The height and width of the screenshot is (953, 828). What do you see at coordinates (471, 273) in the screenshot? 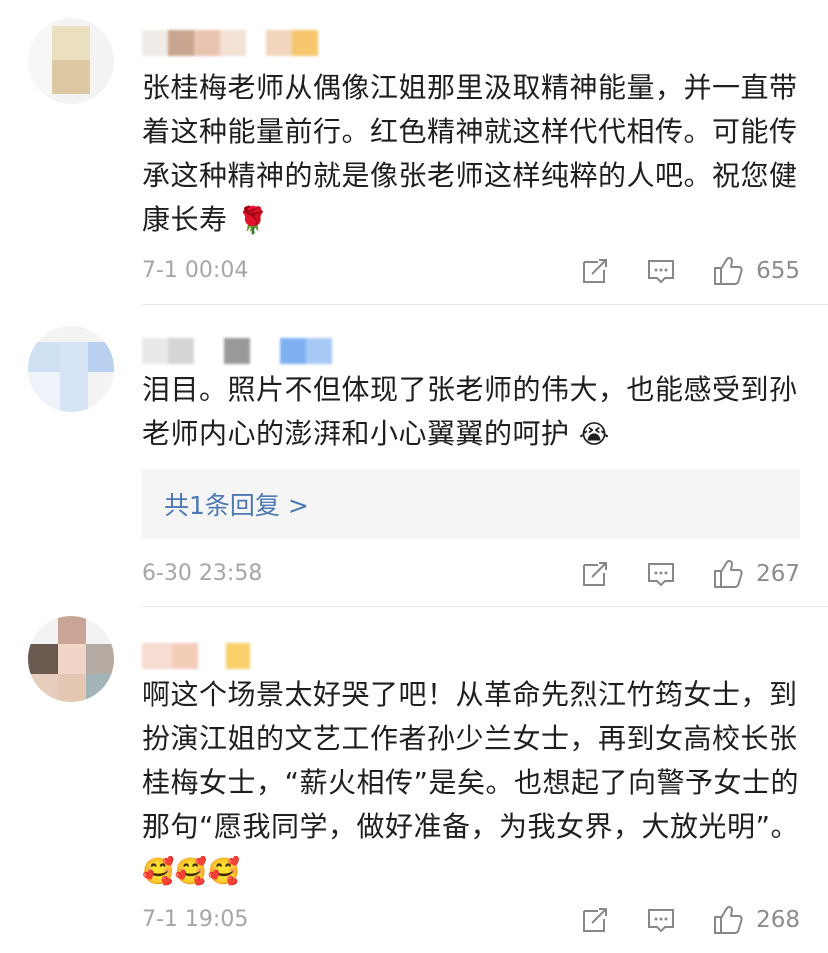
I see `comment-meta: 7-1 00:04 655` at bounding box center [471, 273].